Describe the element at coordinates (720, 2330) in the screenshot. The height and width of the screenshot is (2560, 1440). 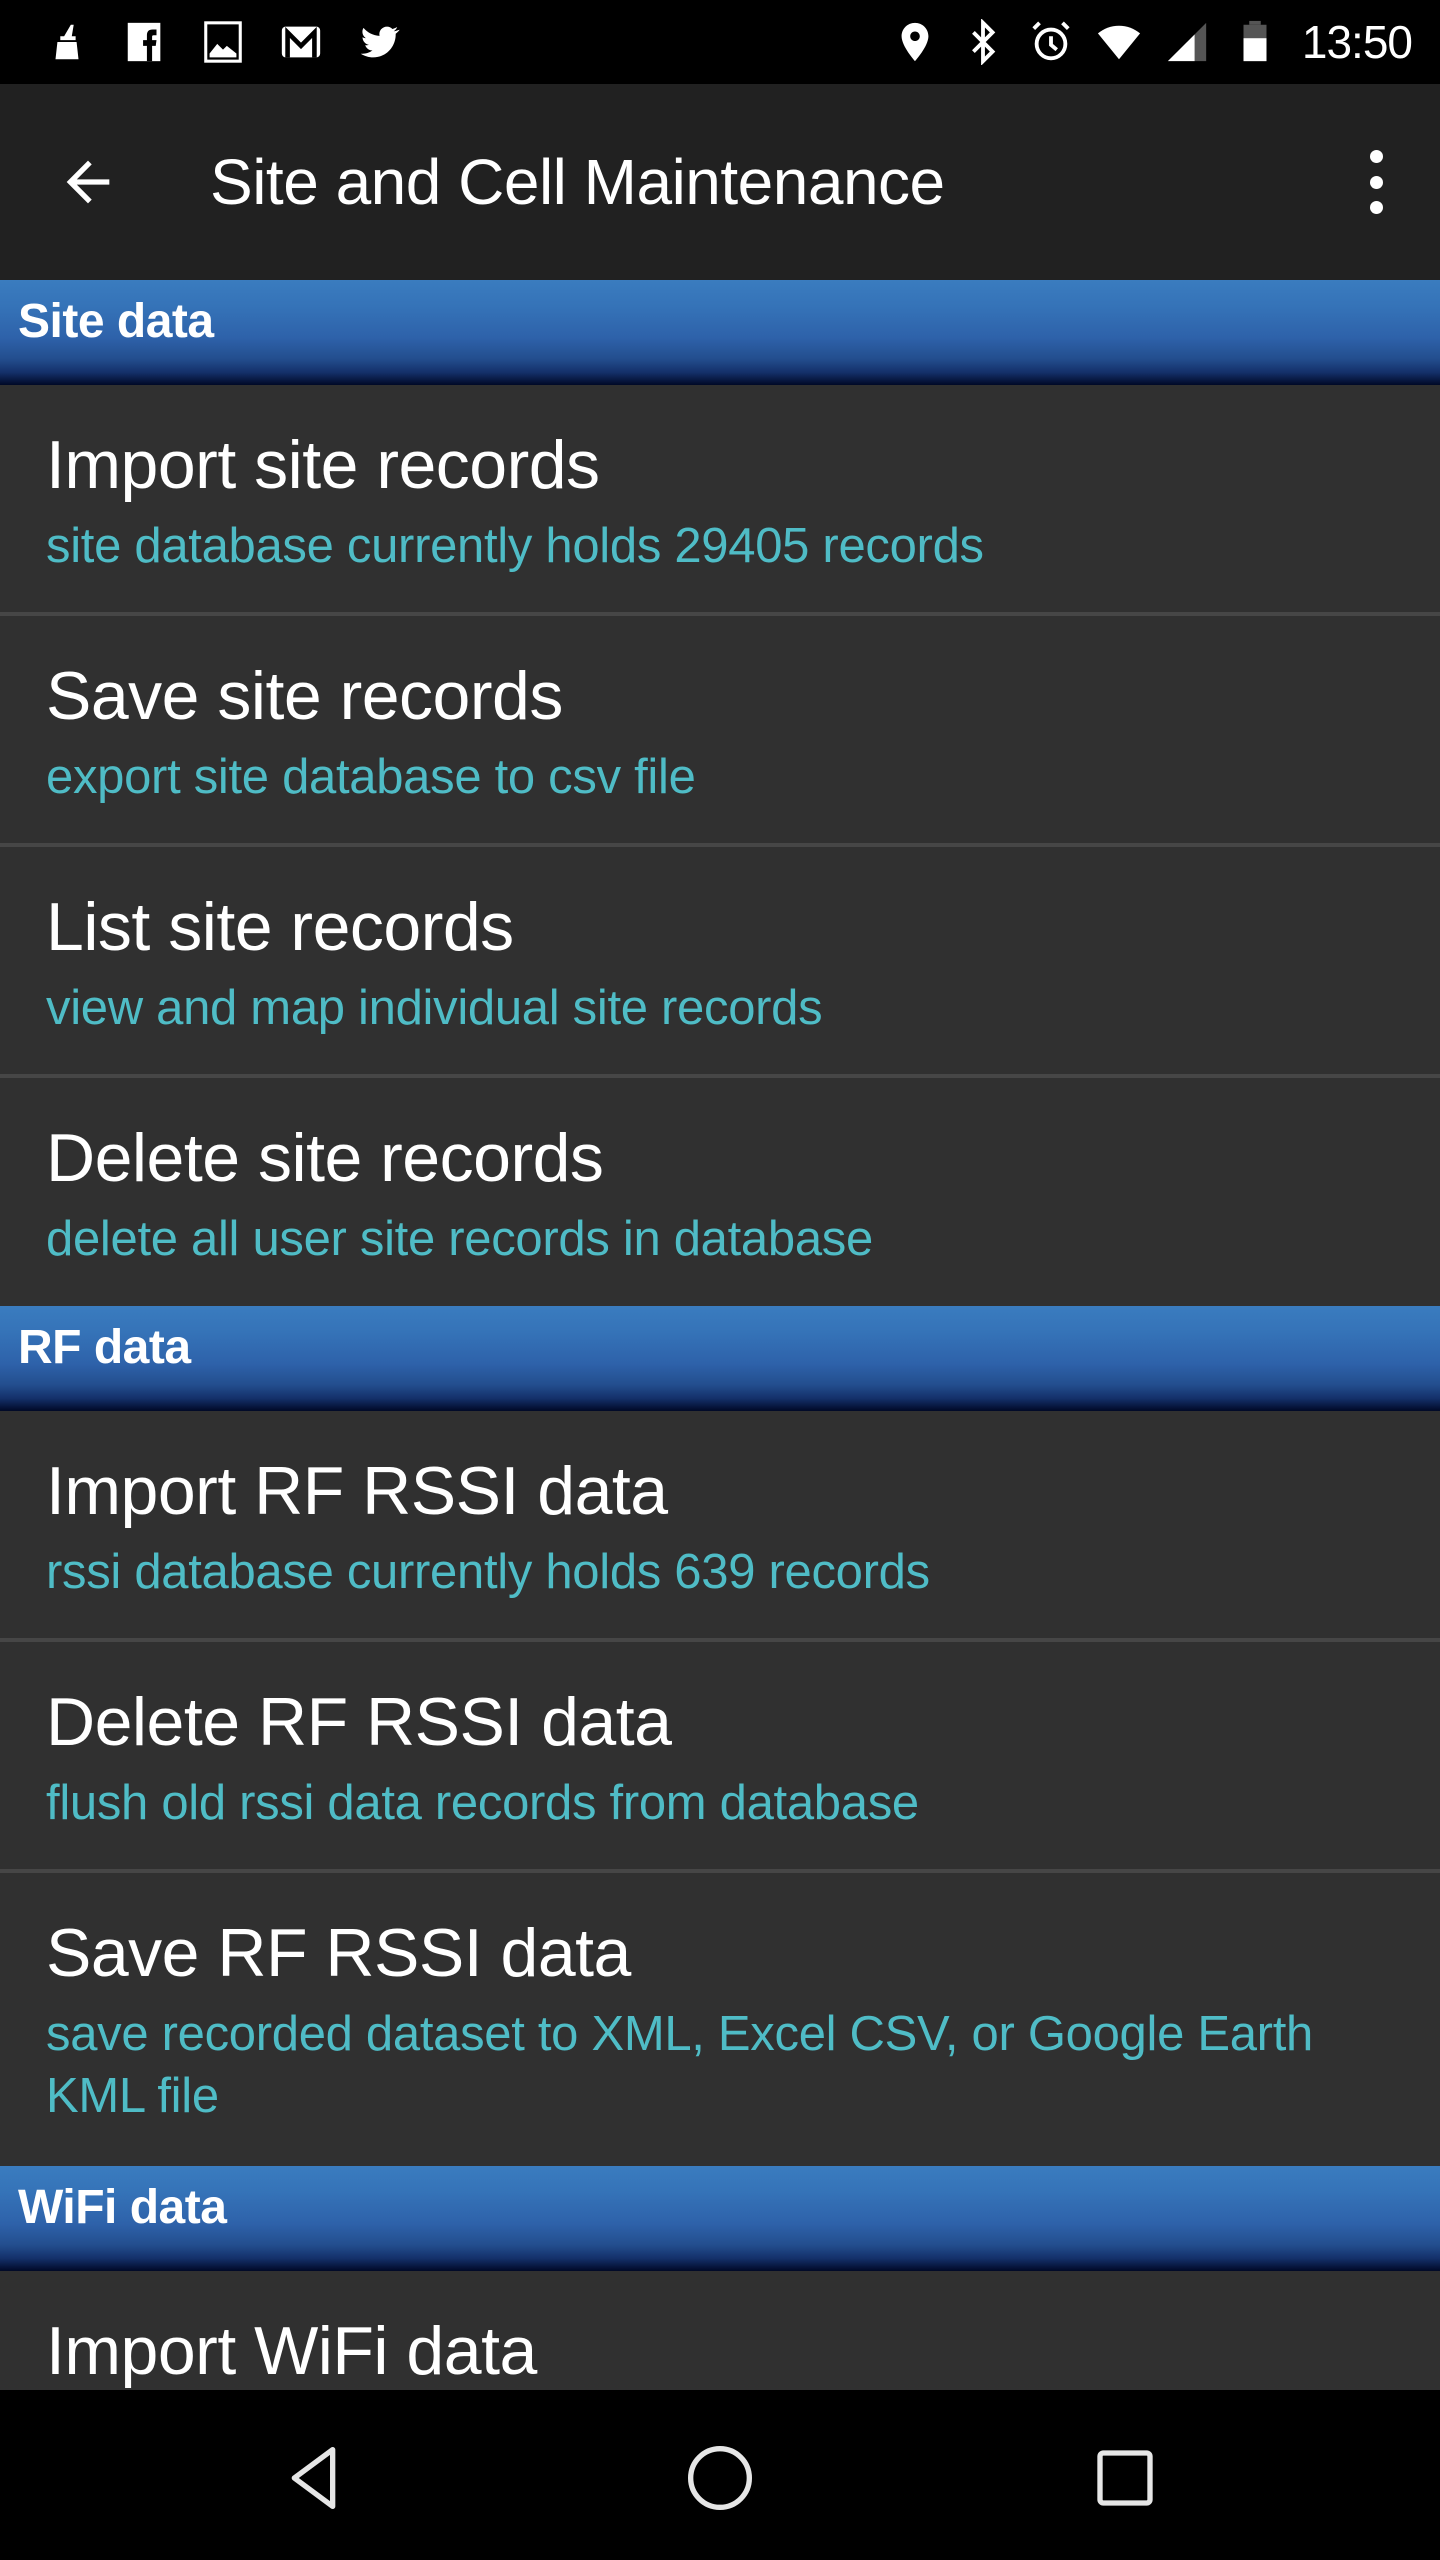
I see `import-wifi-data-item: Import WiFi data` at that location.